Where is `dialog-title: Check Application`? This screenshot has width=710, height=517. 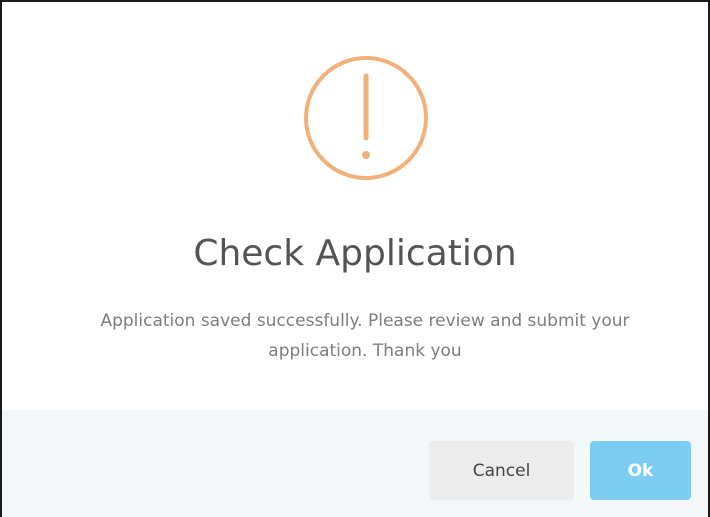
dialog-title: Check Application is located at coordinates (355, 253).